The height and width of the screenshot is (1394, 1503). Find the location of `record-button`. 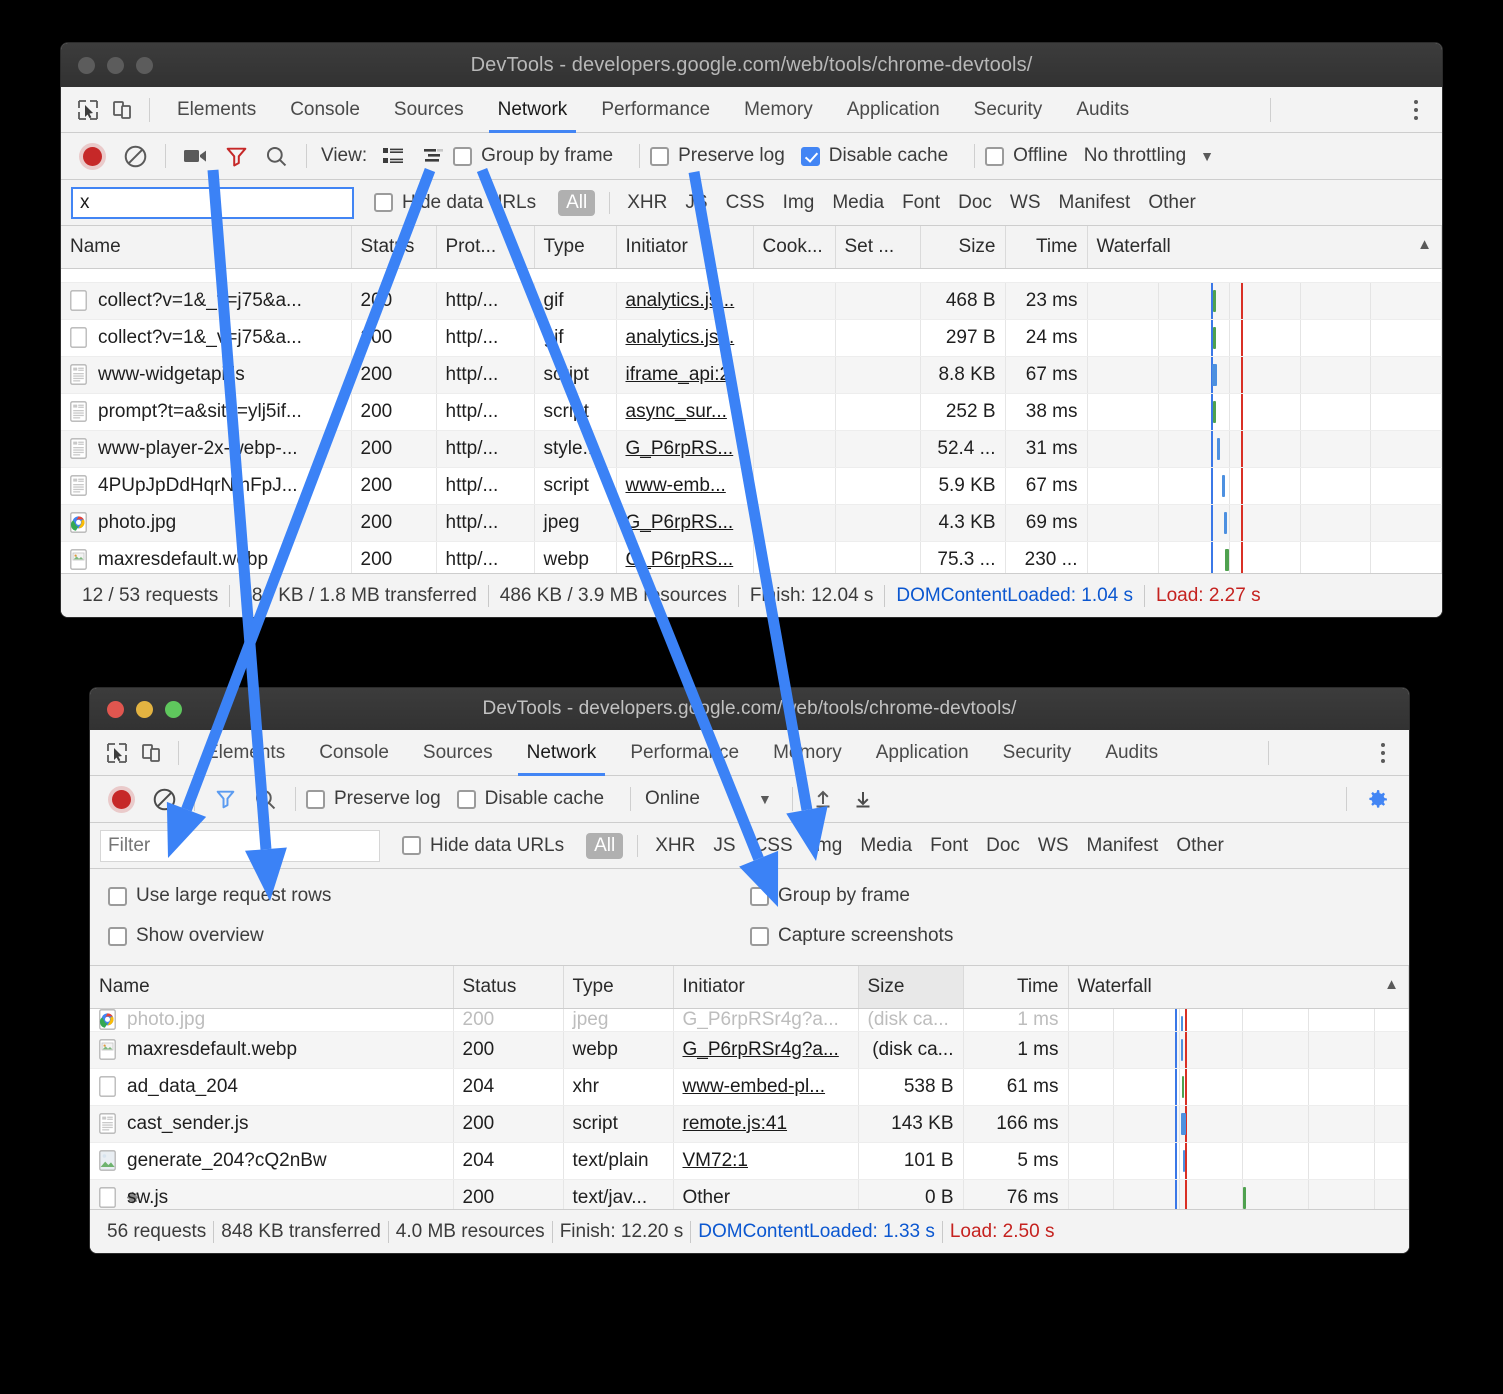

record-button is located at coordinates (124, 799).